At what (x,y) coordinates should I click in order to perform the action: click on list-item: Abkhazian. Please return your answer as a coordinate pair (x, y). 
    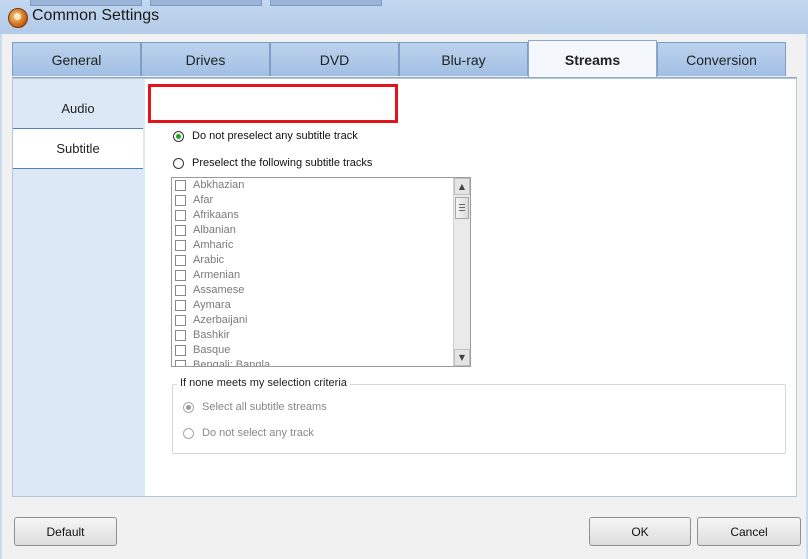
    Looking at the image, I should click on (312, 186).